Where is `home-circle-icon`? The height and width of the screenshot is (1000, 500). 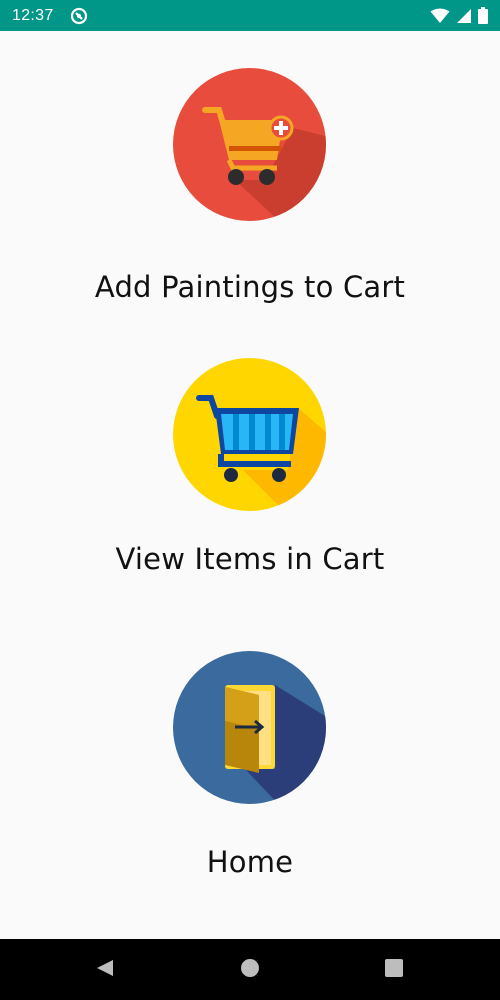 home-circle-icon is located at coordinates (250, 970).